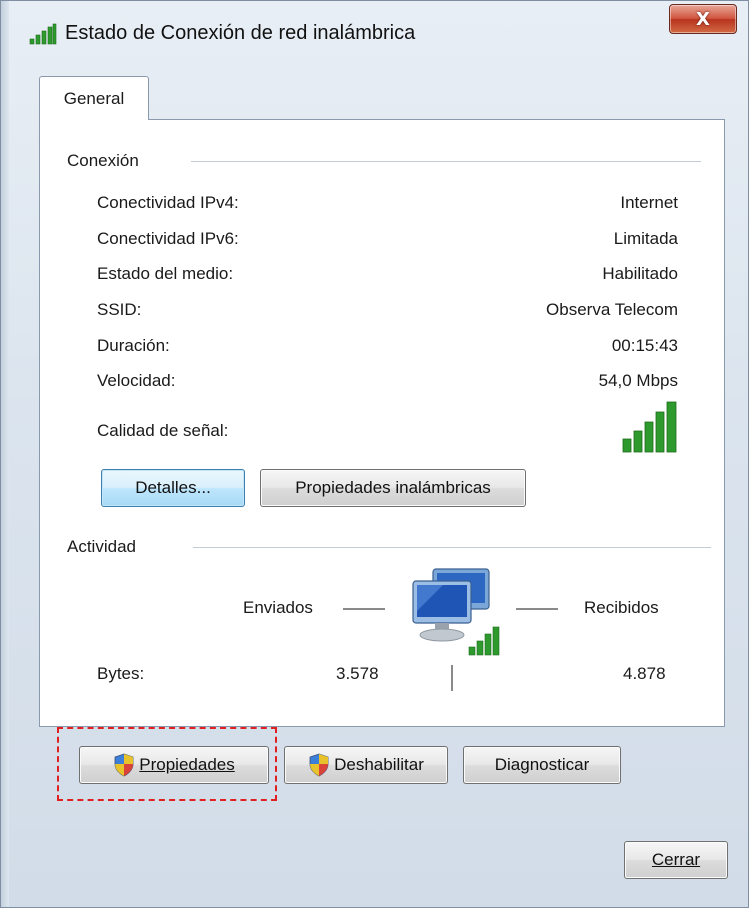 The height and width of the screenshot is (908, 749). Describe the element at coordinates (168, 238) in the screenshot. I see `row-label-ipv6: Conectividad IPv6:` at that location.